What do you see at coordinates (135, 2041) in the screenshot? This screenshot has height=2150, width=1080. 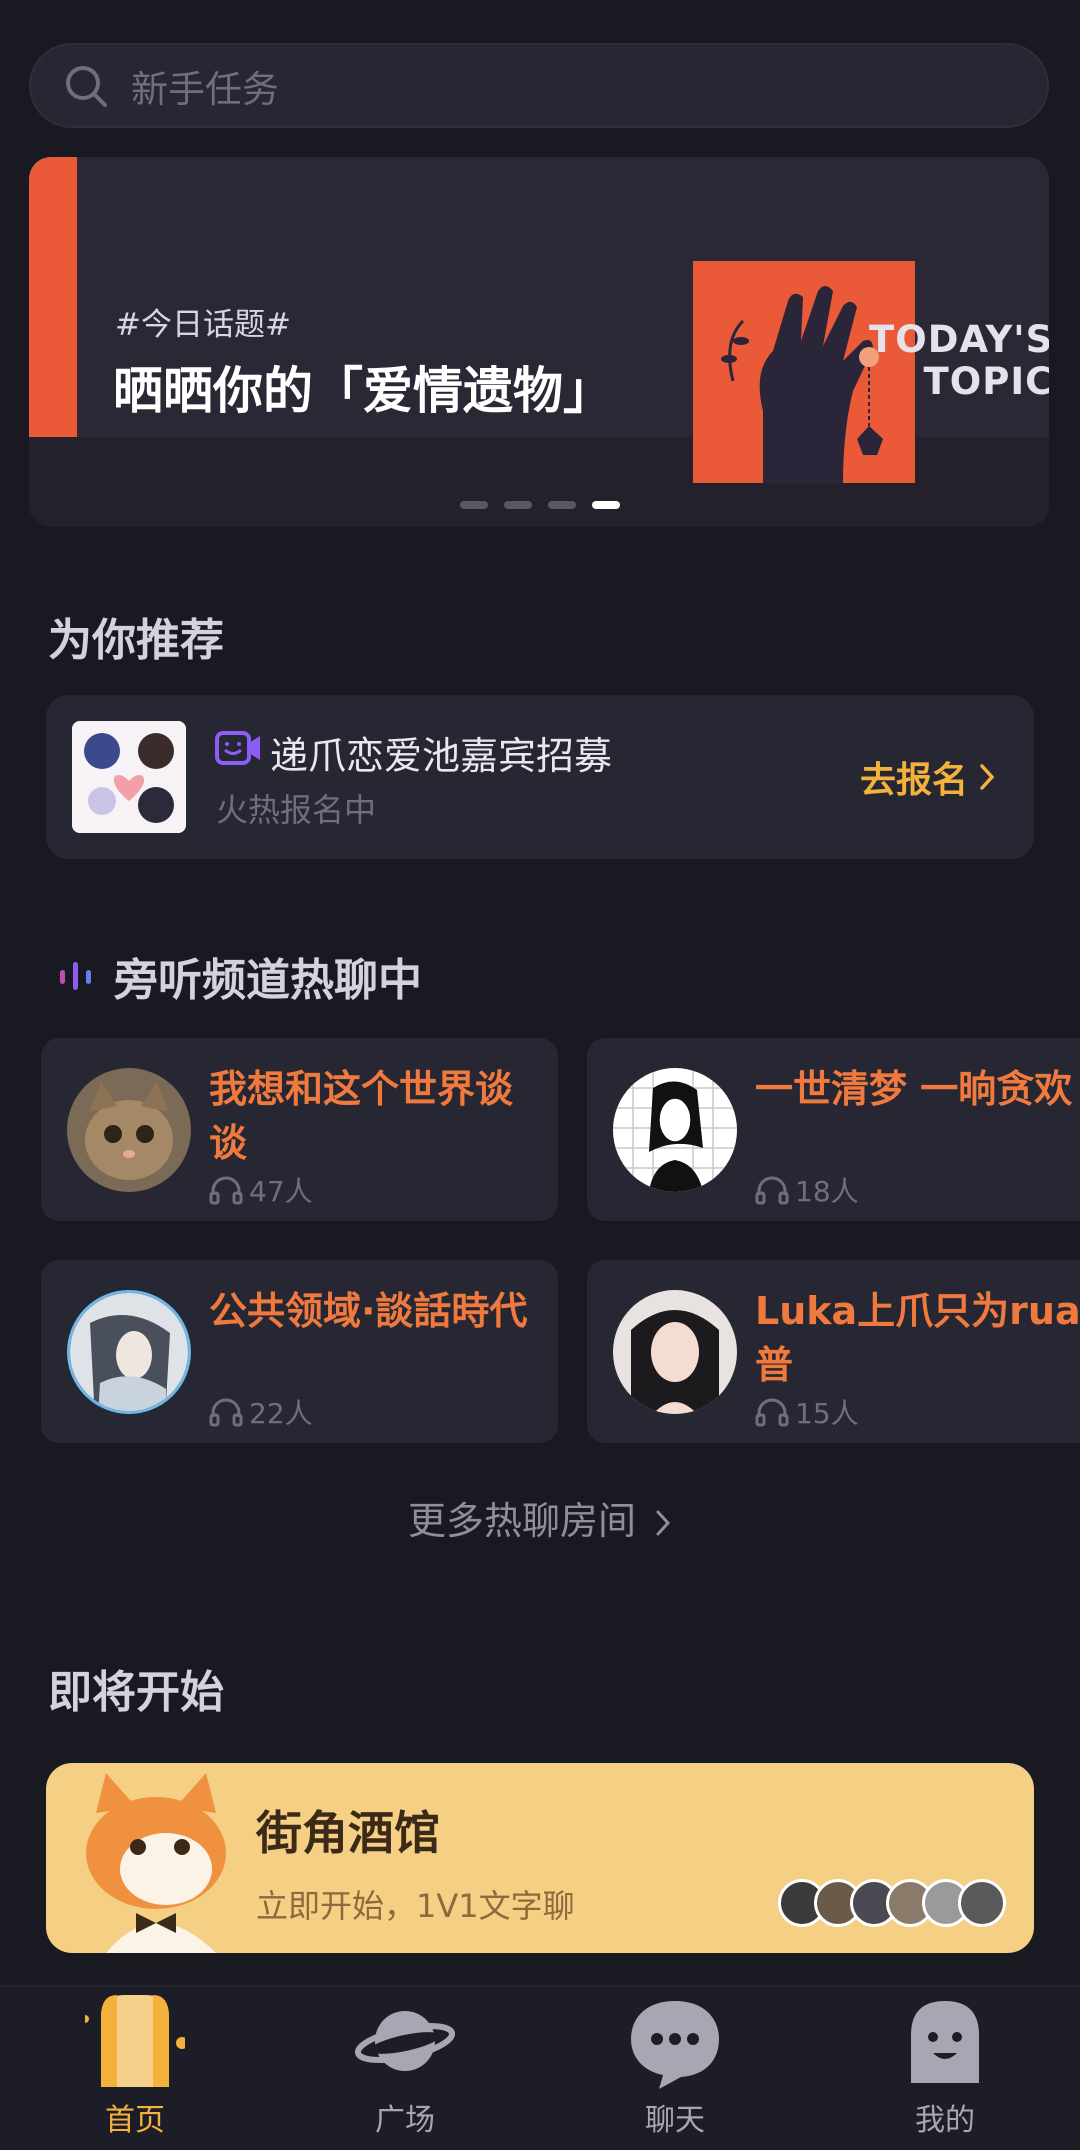 I see `home-curtain-icon` at bounding box center [135, 2041].